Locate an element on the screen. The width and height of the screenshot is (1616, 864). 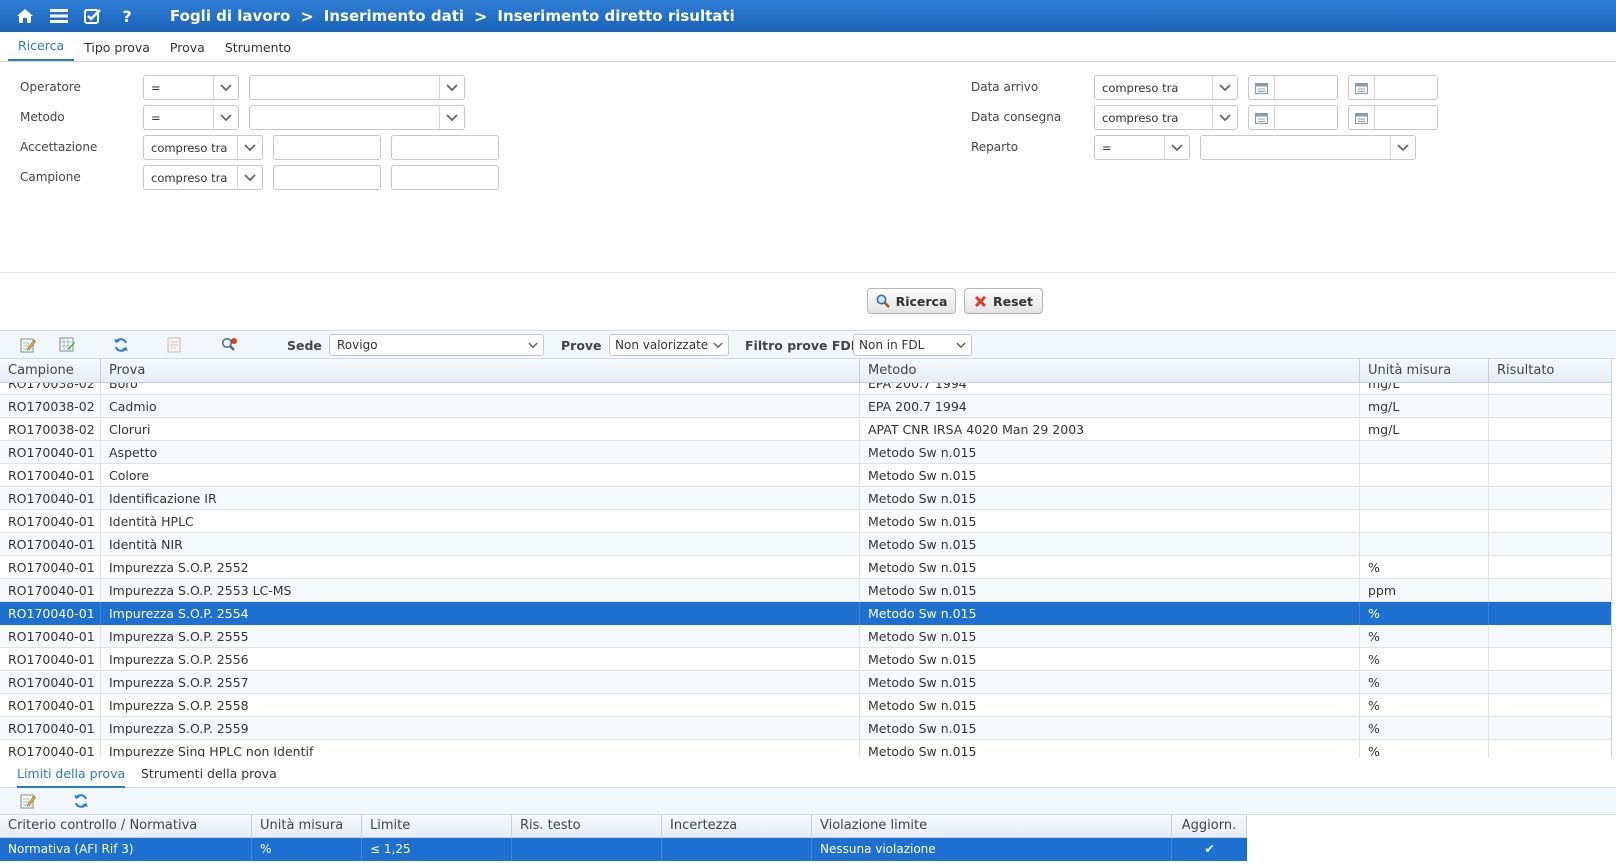
tab-ricerca: Ricerca is located at coordinates (41, 49).